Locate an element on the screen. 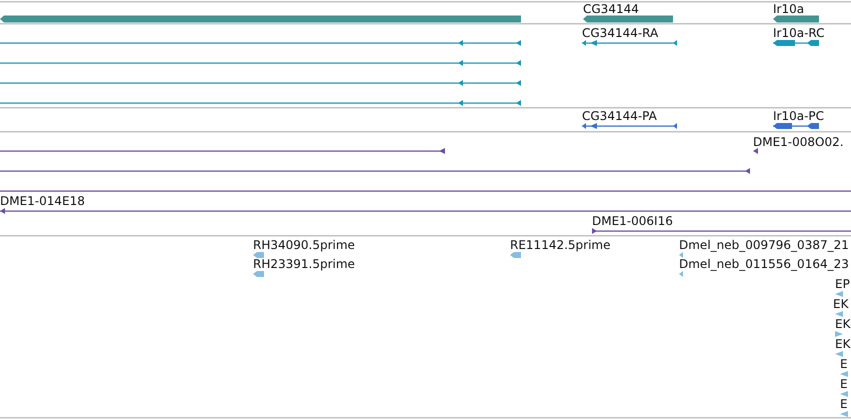  feature-label: EP is located at coordinates (842, 284).